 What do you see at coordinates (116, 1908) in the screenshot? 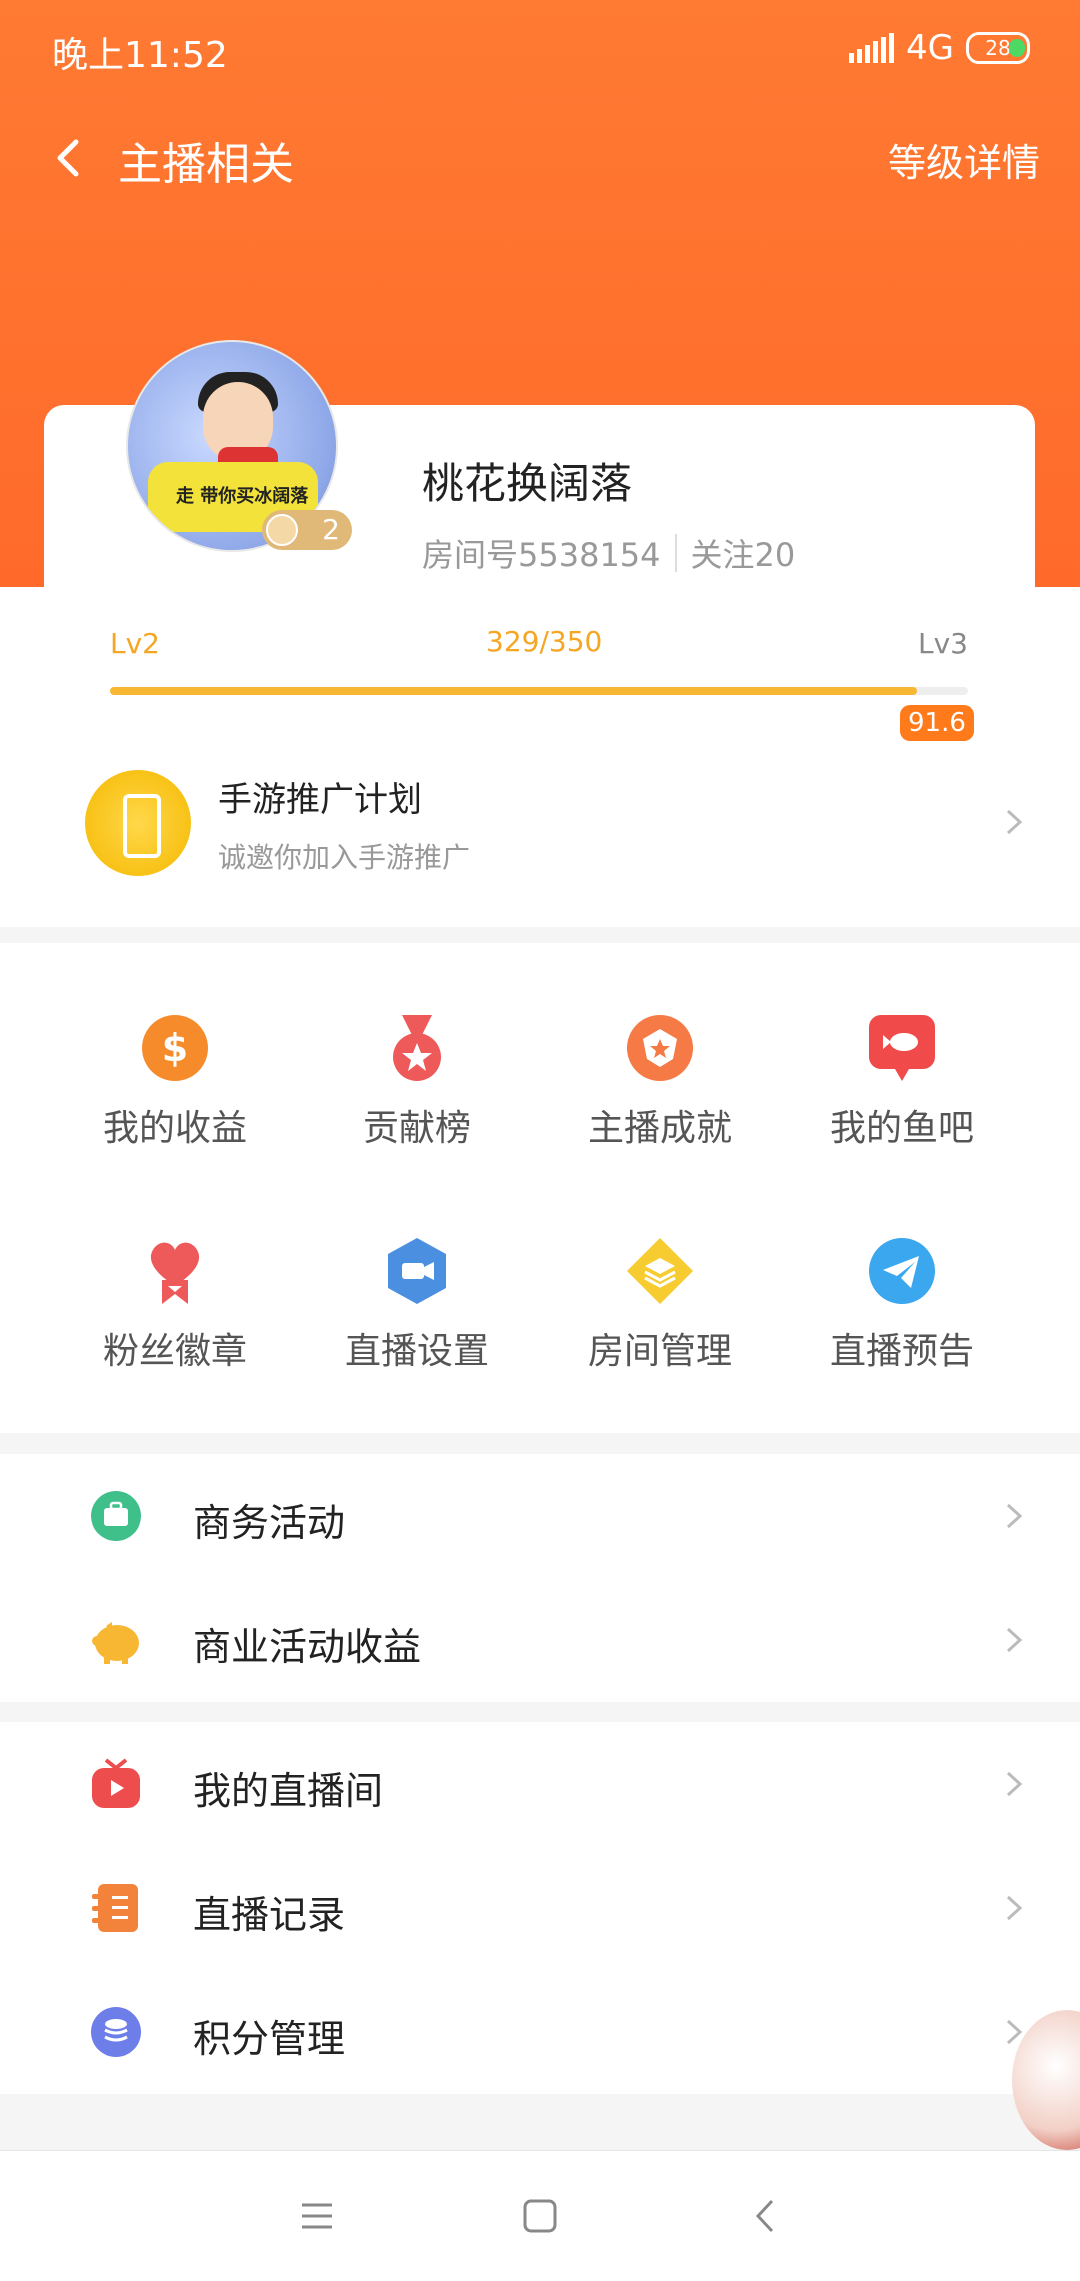
I see `record-book-icon` at bounding box center [116, 1908].